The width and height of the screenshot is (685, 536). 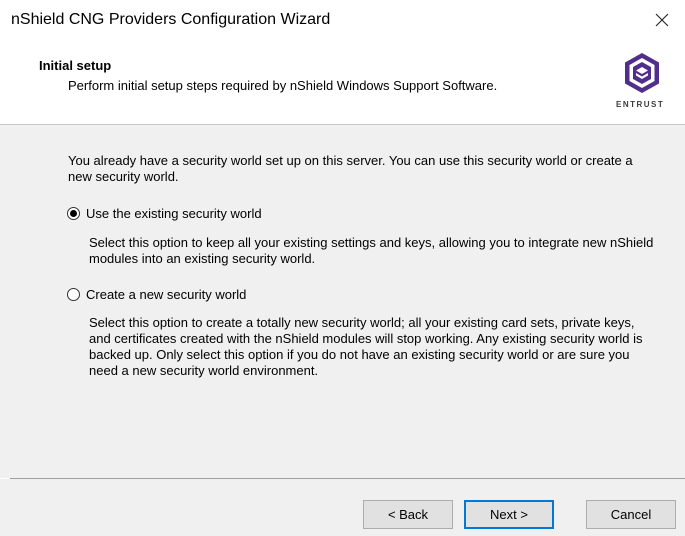 I want to click on option-create-new-world: Create a new security world, so click(x=156, y=294).